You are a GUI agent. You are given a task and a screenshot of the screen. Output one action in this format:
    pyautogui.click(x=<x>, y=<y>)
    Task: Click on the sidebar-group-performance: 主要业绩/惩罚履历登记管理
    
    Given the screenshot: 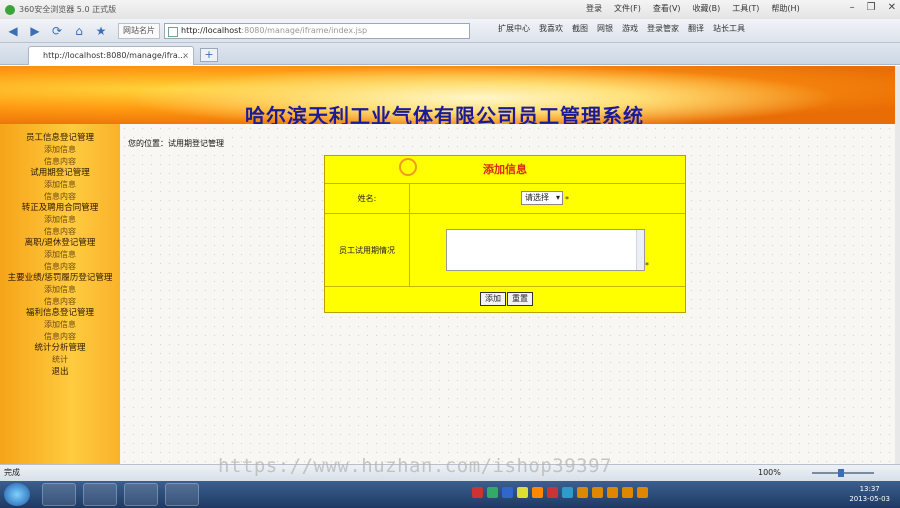 What is the action you would take?
    pyautogui.click(x=60, y=278)
    